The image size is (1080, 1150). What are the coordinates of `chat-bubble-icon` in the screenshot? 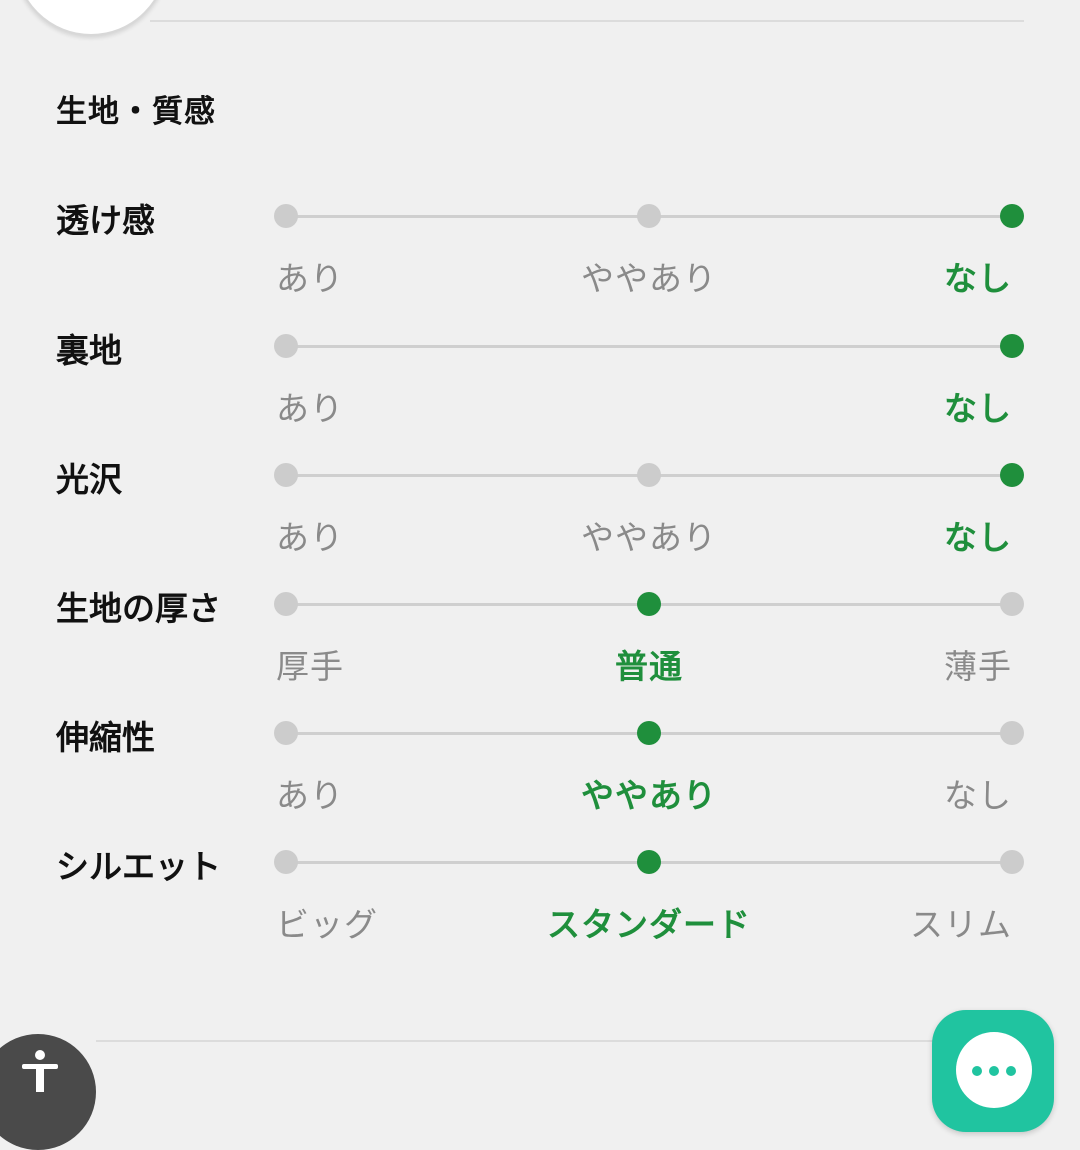 It's located at (994, 1070).